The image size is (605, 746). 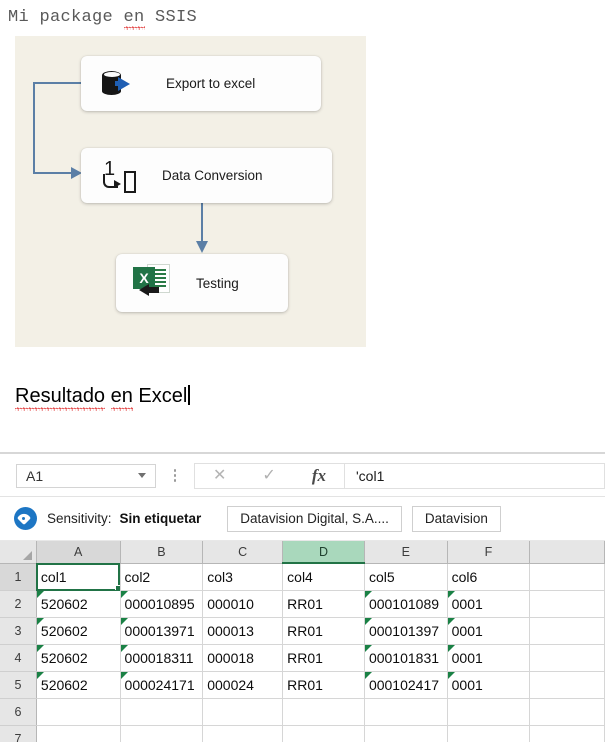 I want to click on cell-D4: RR01, so click(x=323, y=658).